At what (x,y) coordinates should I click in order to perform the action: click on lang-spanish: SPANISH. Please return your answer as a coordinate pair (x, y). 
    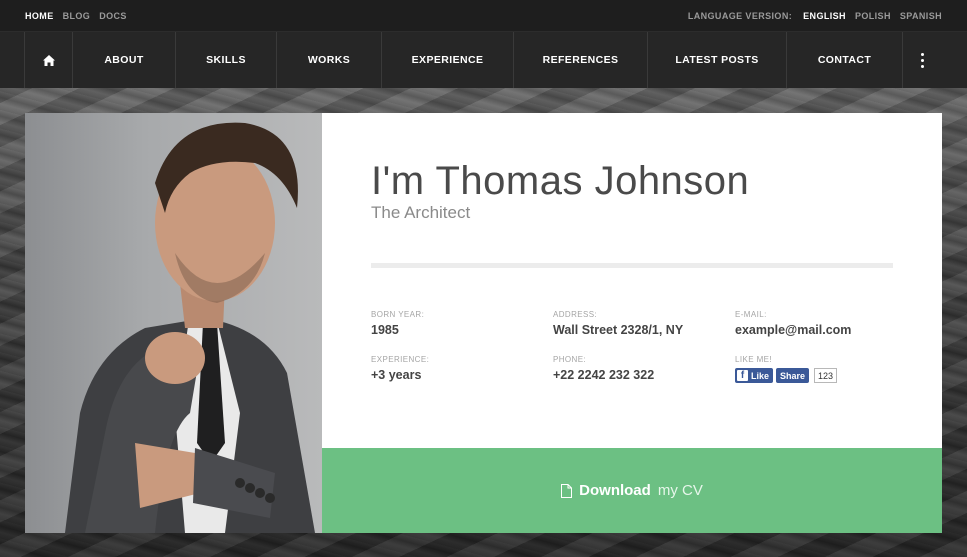
    Looking at the image, I should click on (921, 16).